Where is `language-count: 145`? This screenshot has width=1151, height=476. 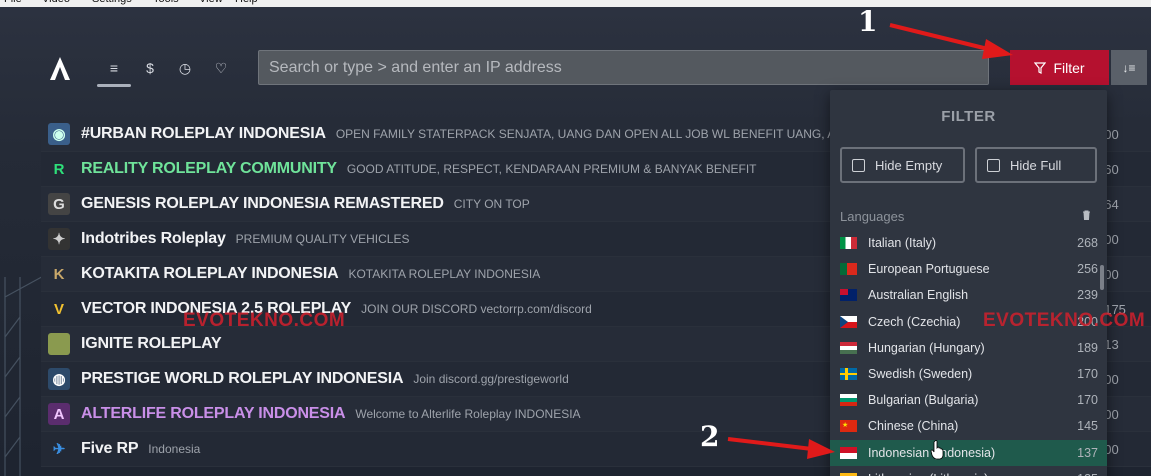
language-count: 145 is located at coordinates (1087, 426).